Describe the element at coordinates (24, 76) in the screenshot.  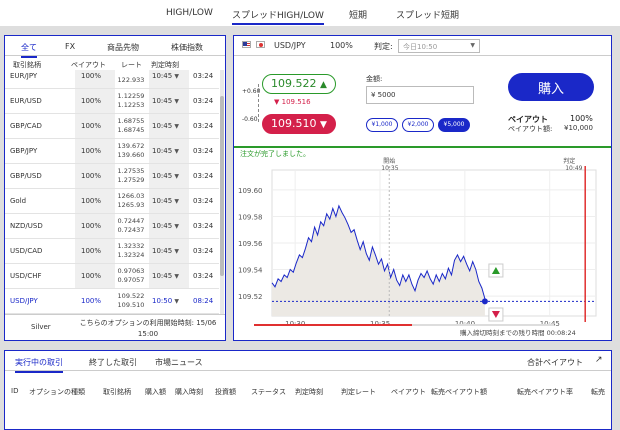
I see `asset-symbol: EUR/JPY` at that location.